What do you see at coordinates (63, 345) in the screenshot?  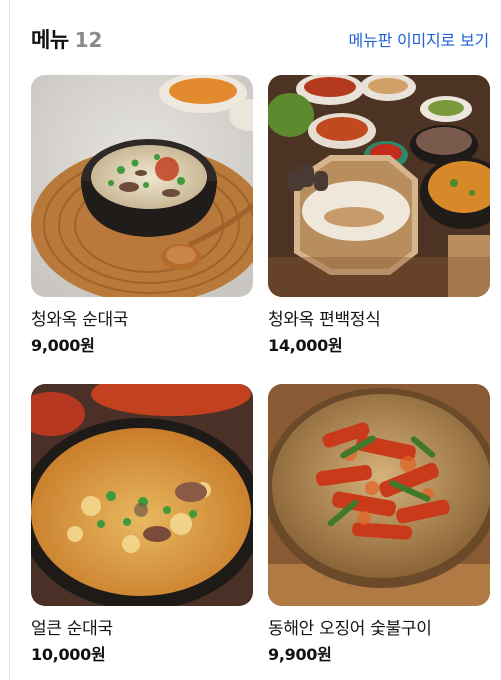 I see `menu-item-price: 9,000원` at bounding box center [63, 345].